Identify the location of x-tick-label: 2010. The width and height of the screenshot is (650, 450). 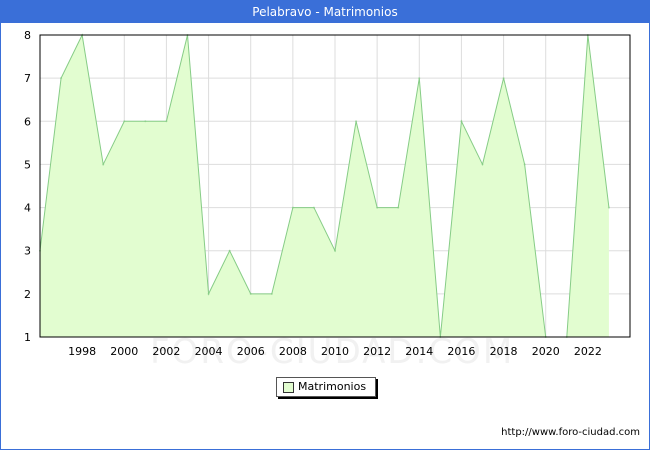
(335, 351).